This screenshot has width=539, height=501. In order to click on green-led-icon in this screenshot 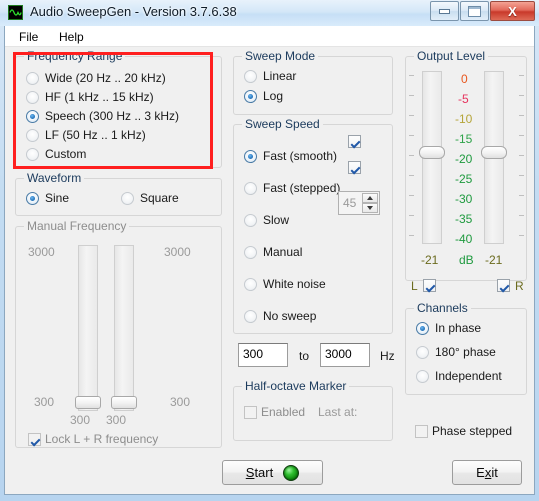, I will do `click(291, 472)`.